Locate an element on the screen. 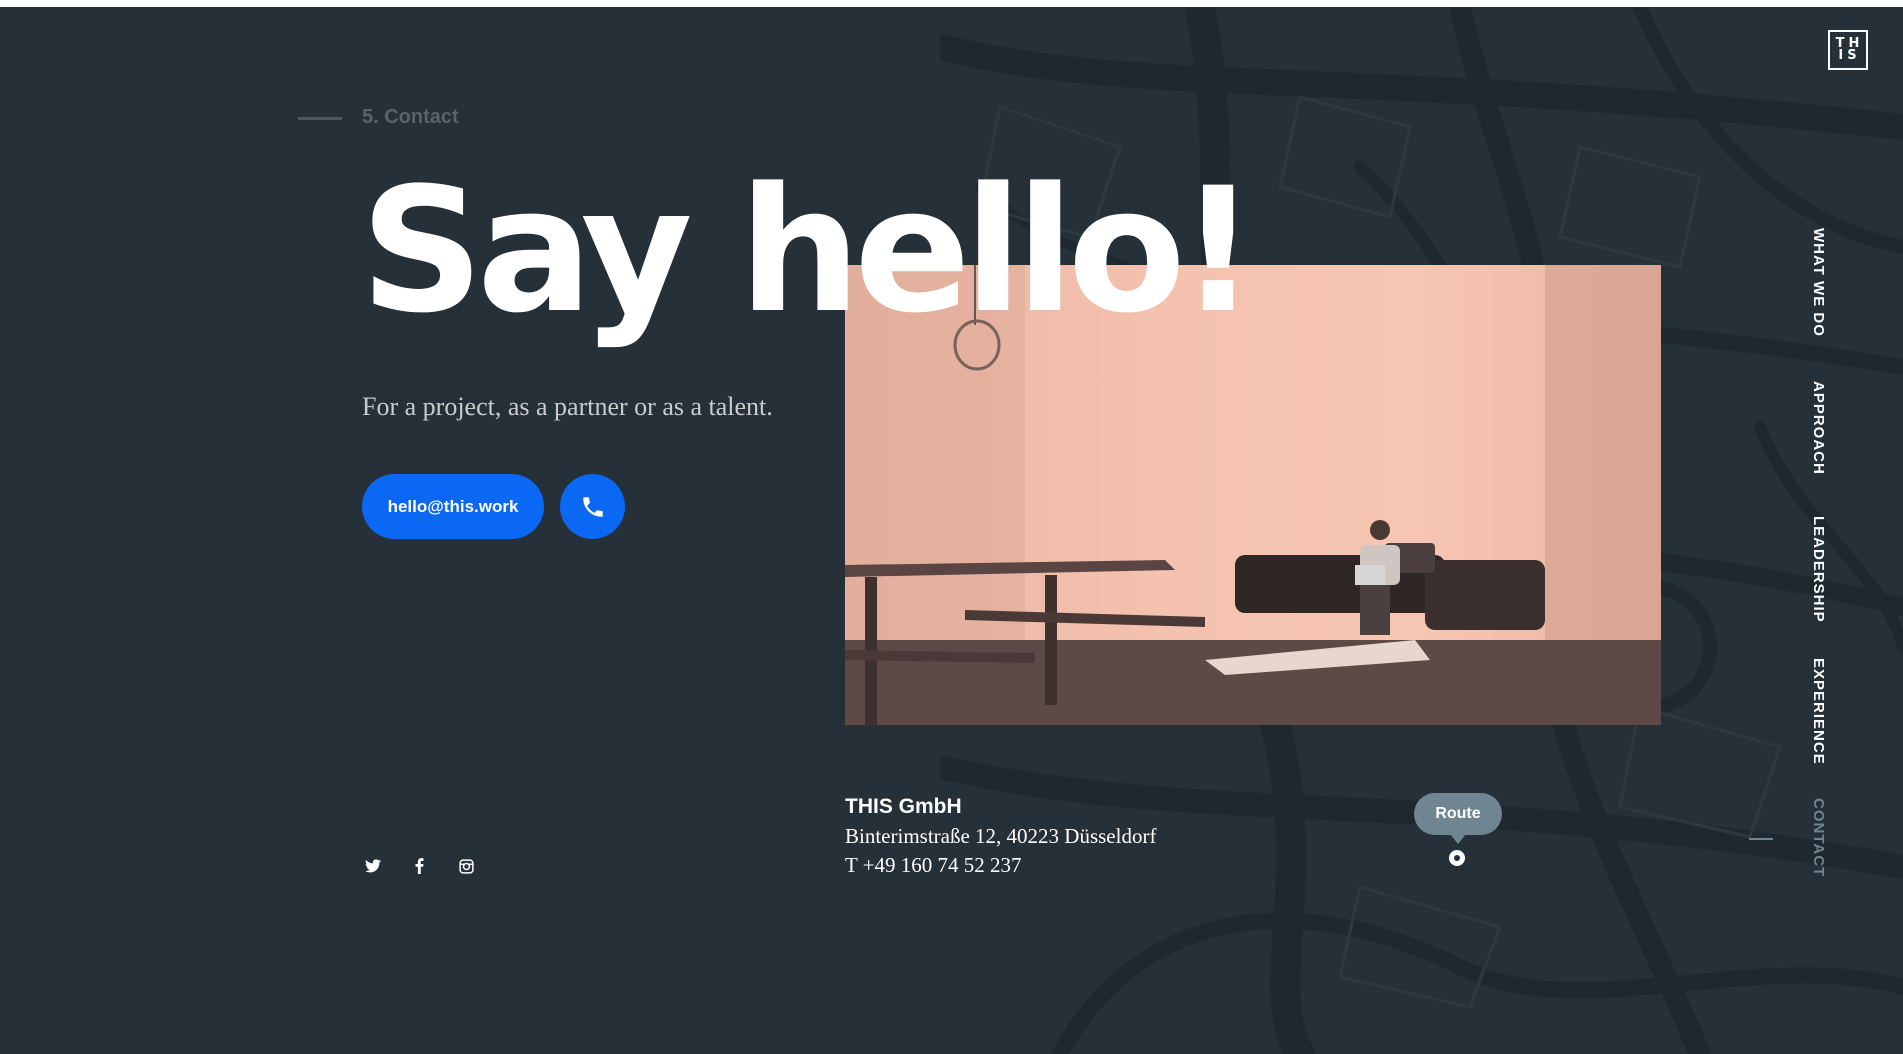 The height and width of the screenshot is (1054, 1903). phone-icon is located at coordinates (592, 506).